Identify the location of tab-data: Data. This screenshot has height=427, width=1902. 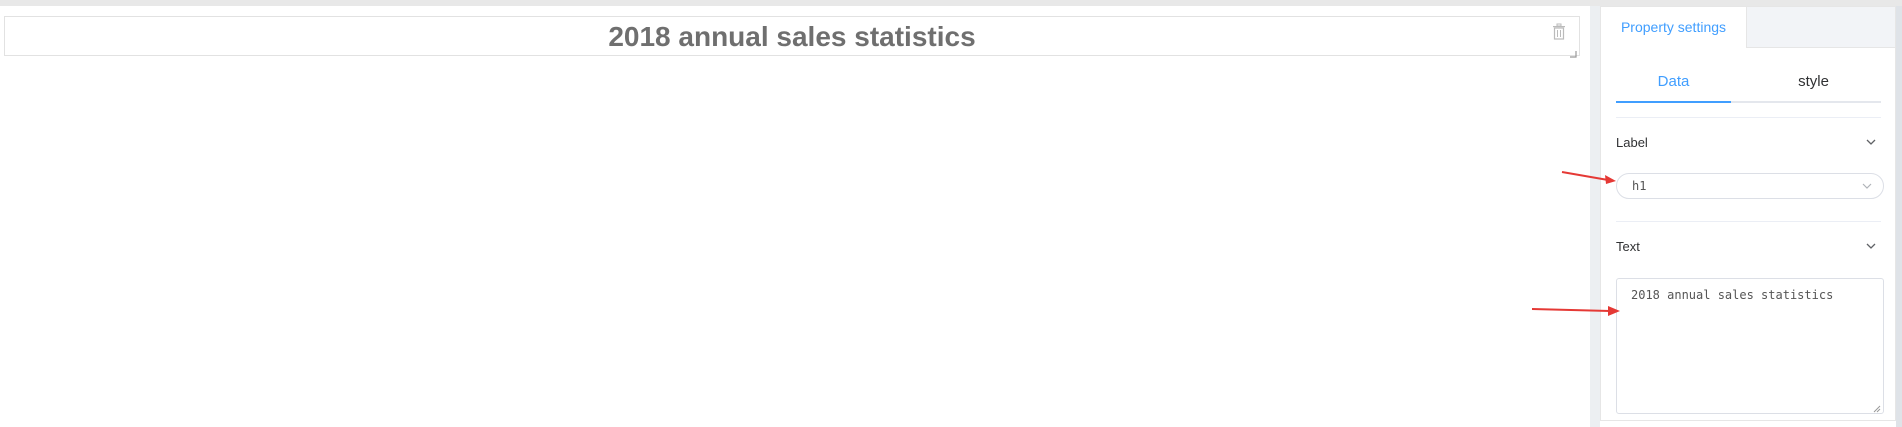
(1673, 82).